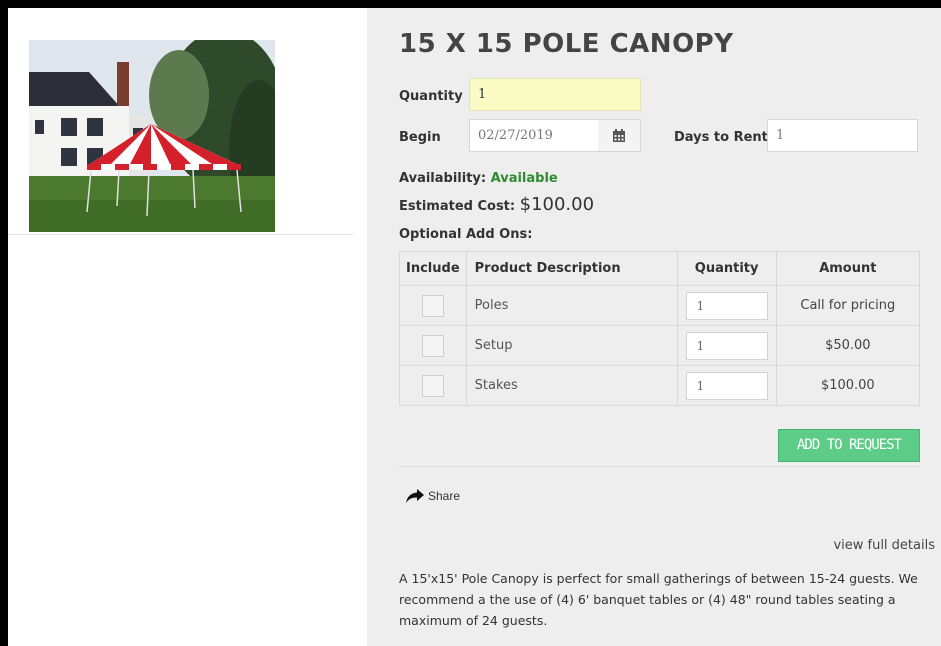 This screenshot has width=941, height=646. I want to click on share-arrow-icon, so click(415, 496).